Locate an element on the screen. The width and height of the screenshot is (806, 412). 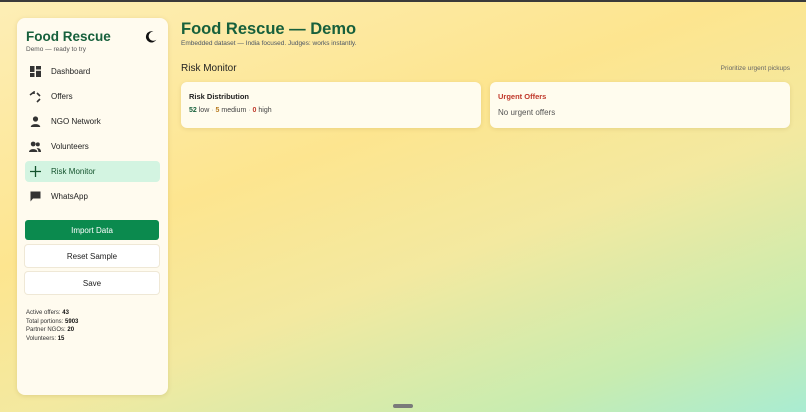
urgent-offers-card: Urgent Offers No urgent offers is located at coordinates (640, 105).